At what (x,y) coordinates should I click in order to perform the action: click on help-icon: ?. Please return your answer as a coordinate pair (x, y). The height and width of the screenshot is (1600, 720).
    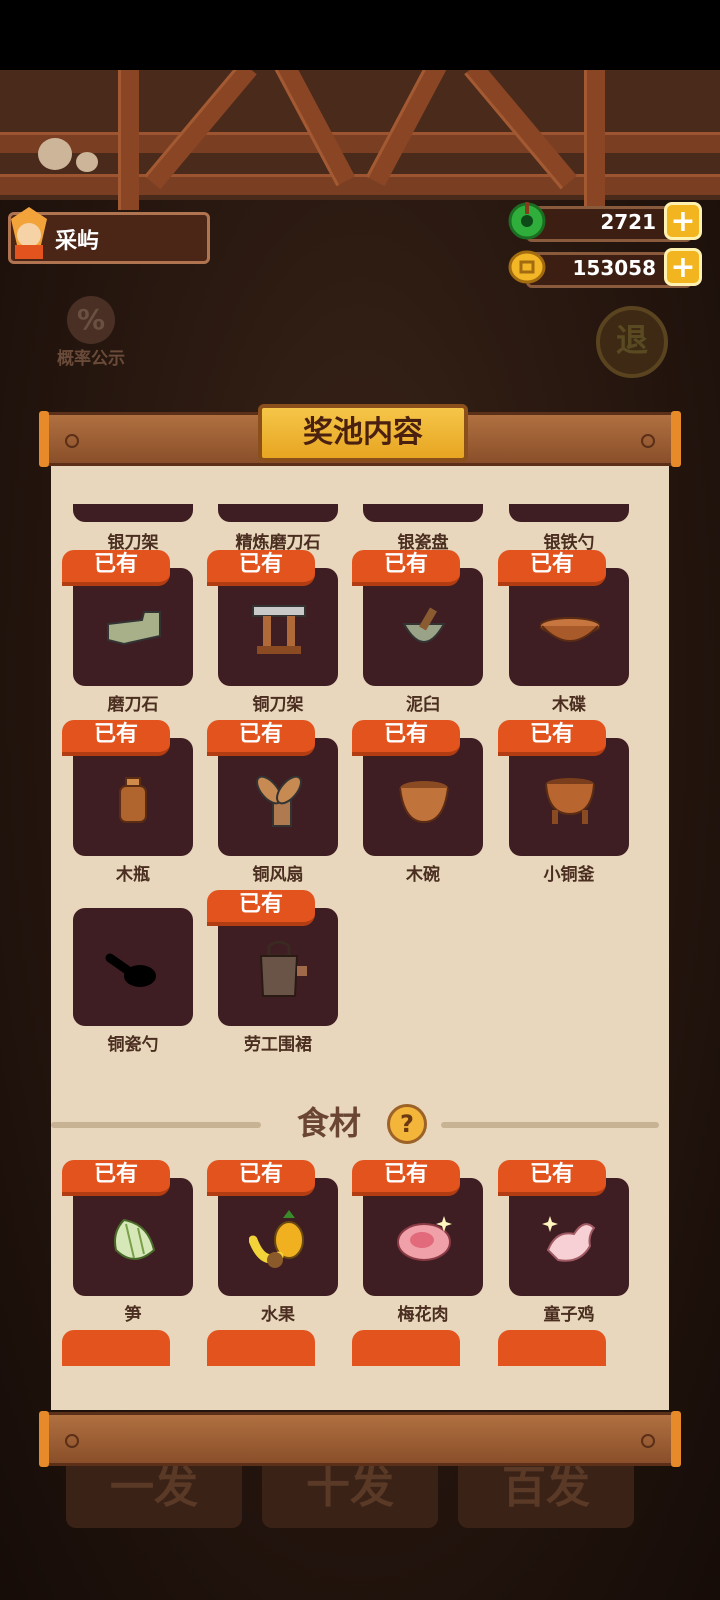
    Looking at the image, I should click on (407, 1124).